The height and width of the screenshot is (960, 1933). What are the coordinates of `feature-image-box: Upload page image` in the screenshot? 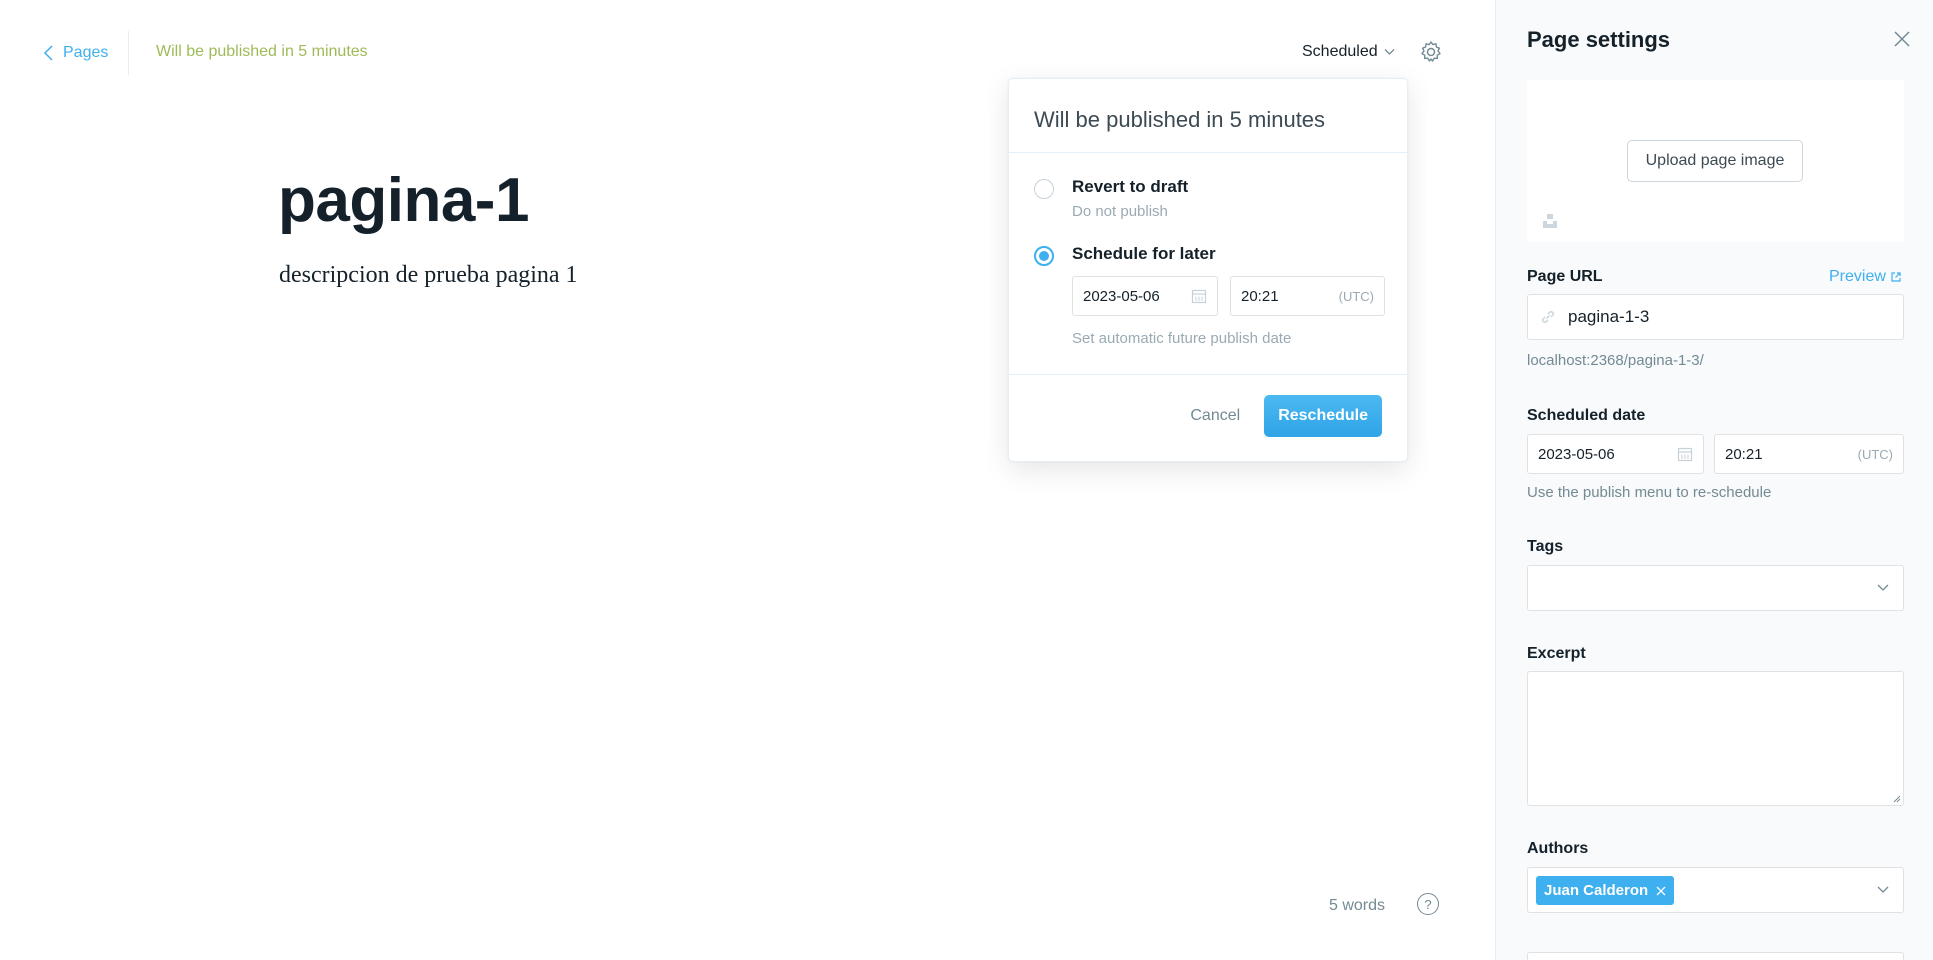 It's located at (1715, 161).